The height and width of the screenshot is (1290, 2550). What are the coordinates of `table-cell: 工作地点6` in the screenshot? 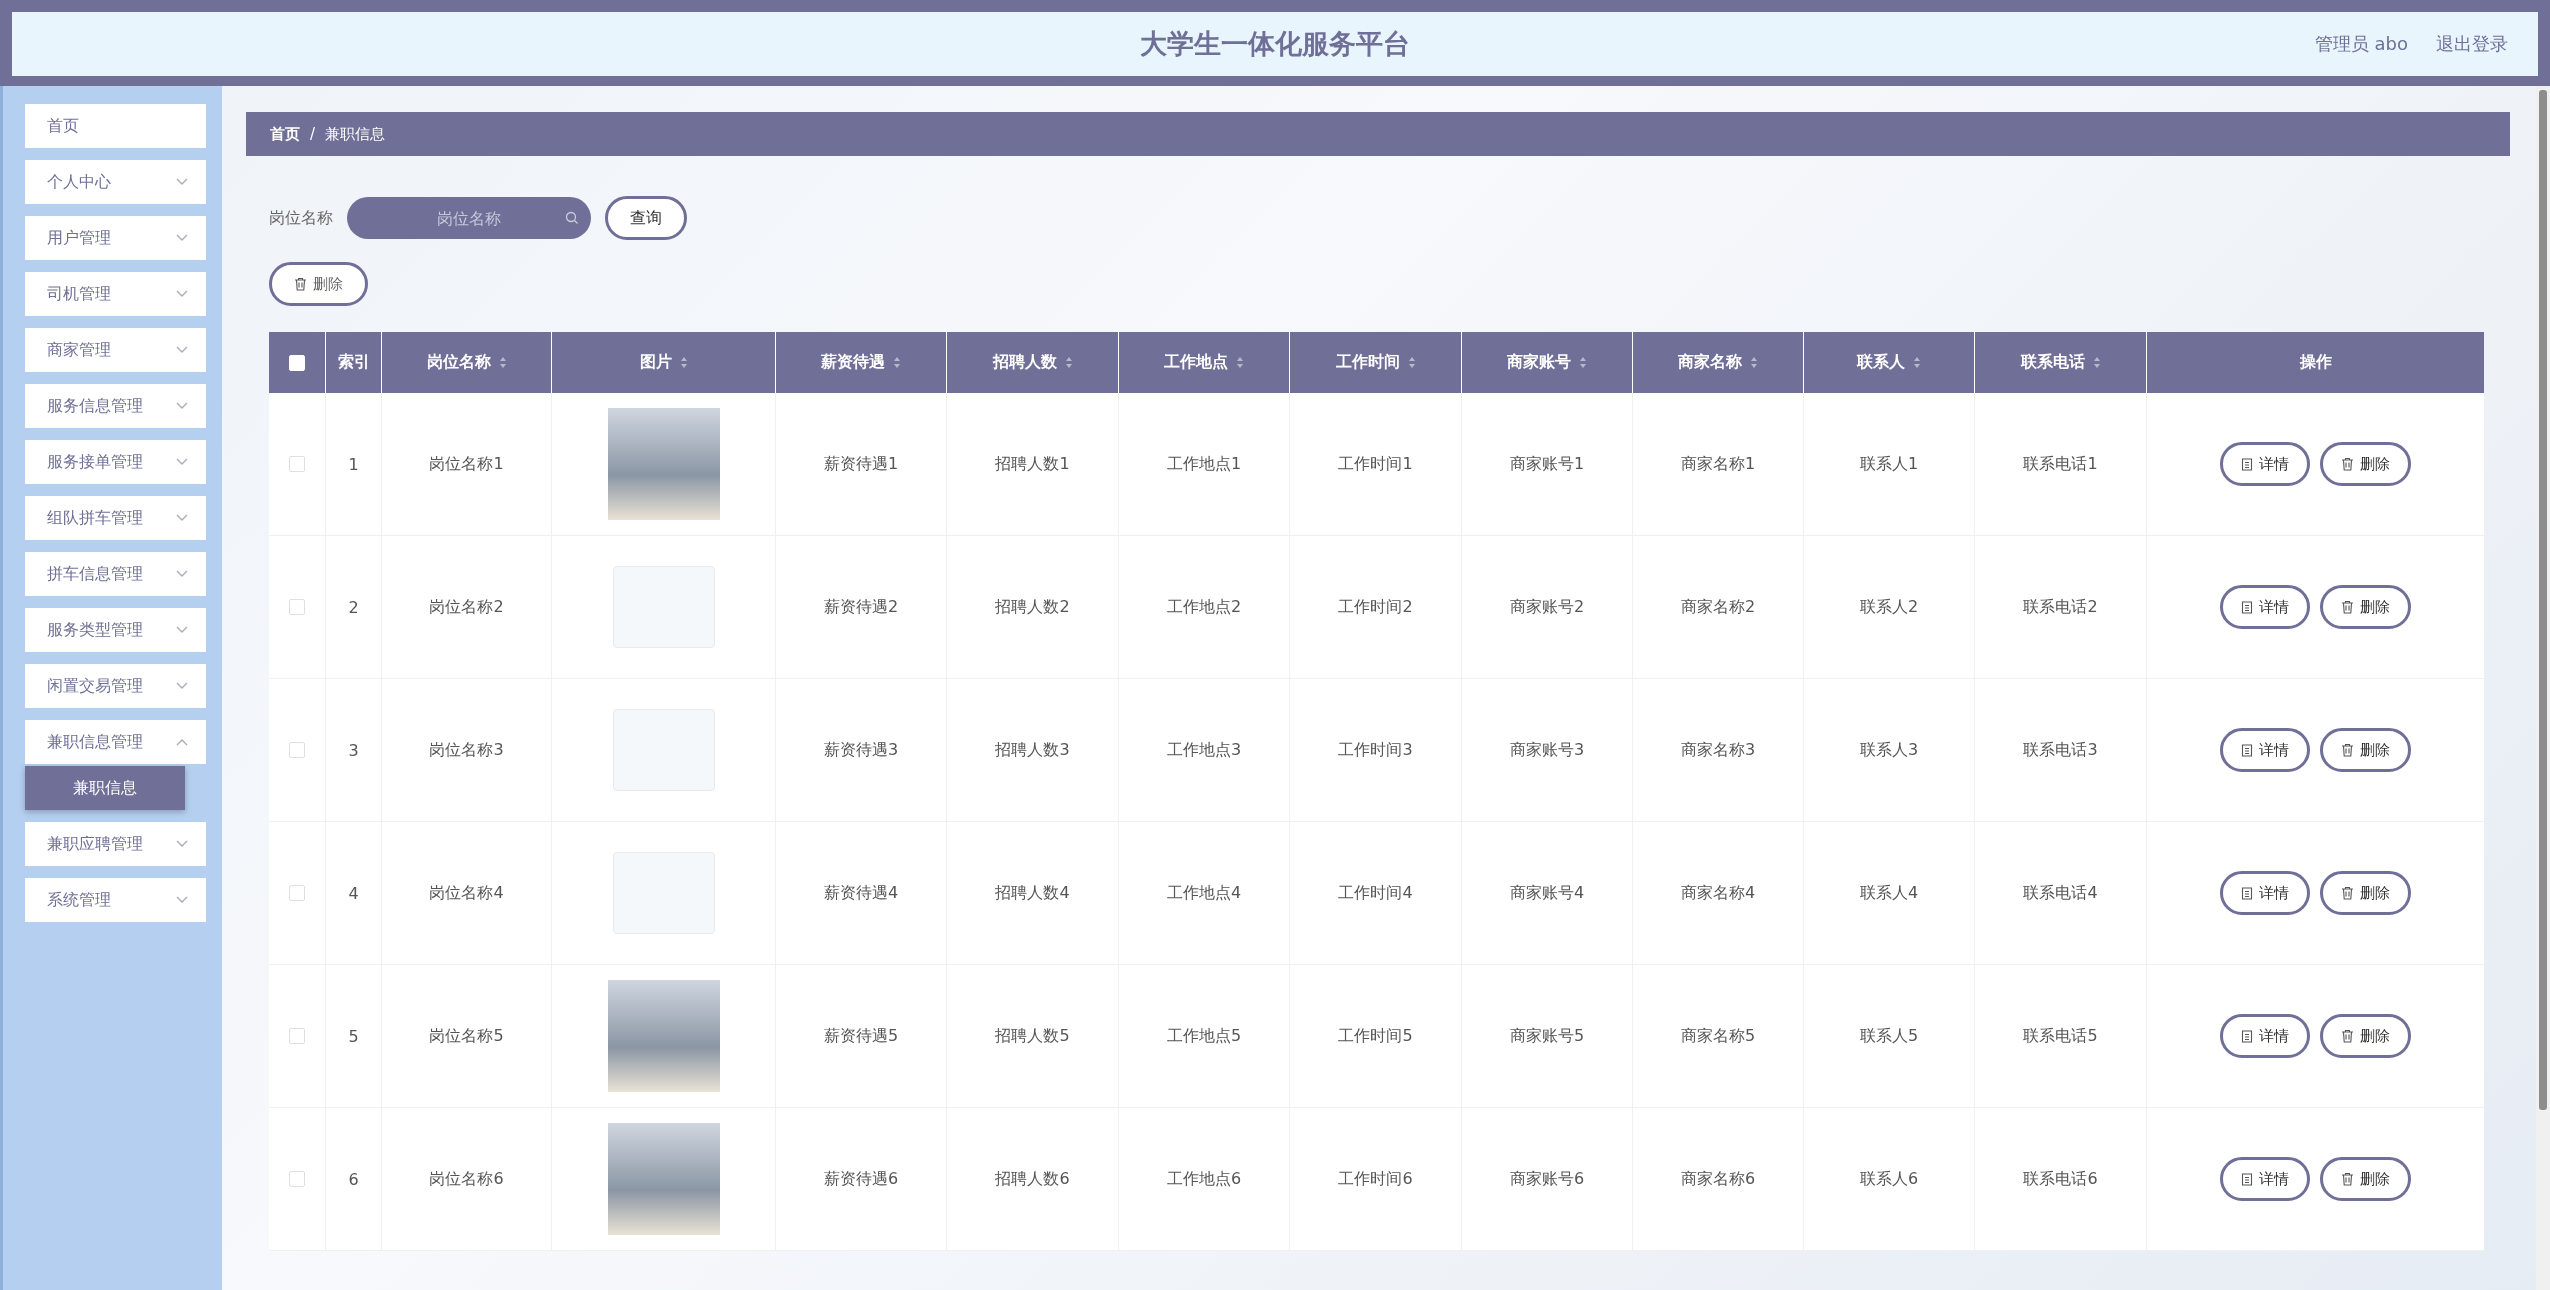 It's located at (1204, 1179).